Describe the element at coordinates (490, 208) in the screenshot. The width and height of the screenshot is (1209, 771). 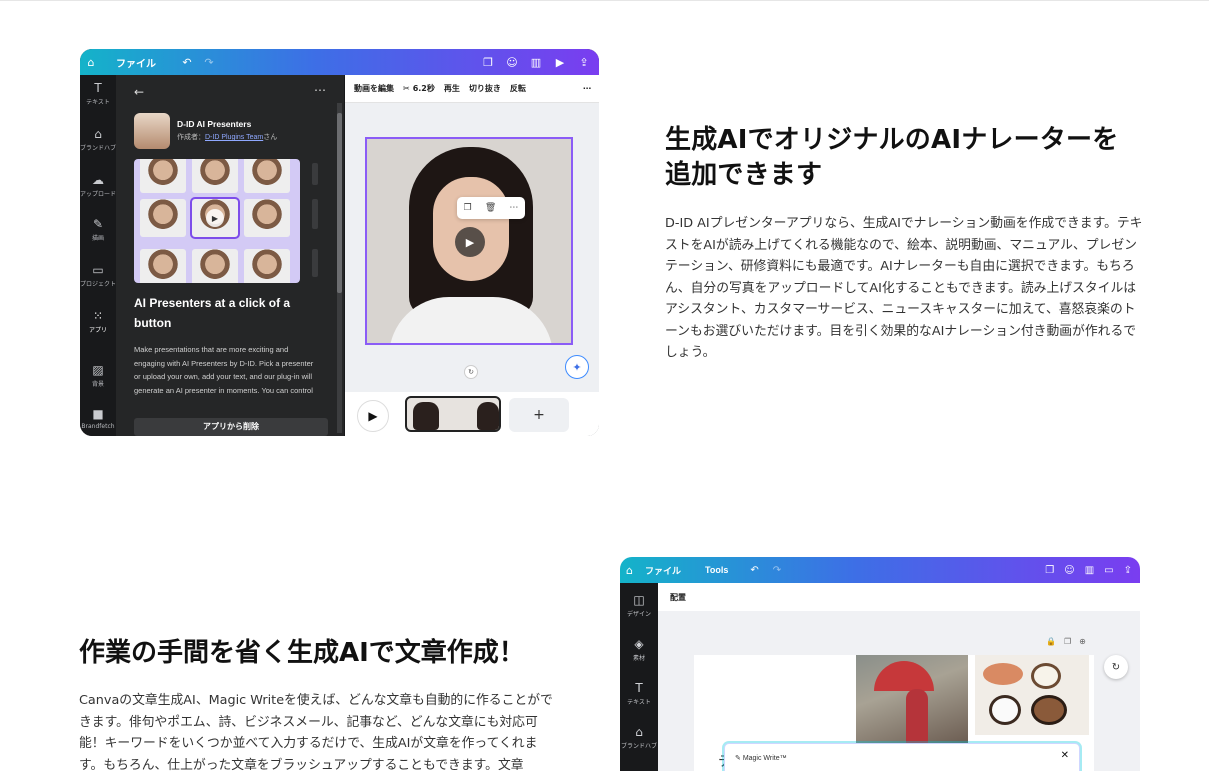
I see `trash-icon: 🗑` at that location.